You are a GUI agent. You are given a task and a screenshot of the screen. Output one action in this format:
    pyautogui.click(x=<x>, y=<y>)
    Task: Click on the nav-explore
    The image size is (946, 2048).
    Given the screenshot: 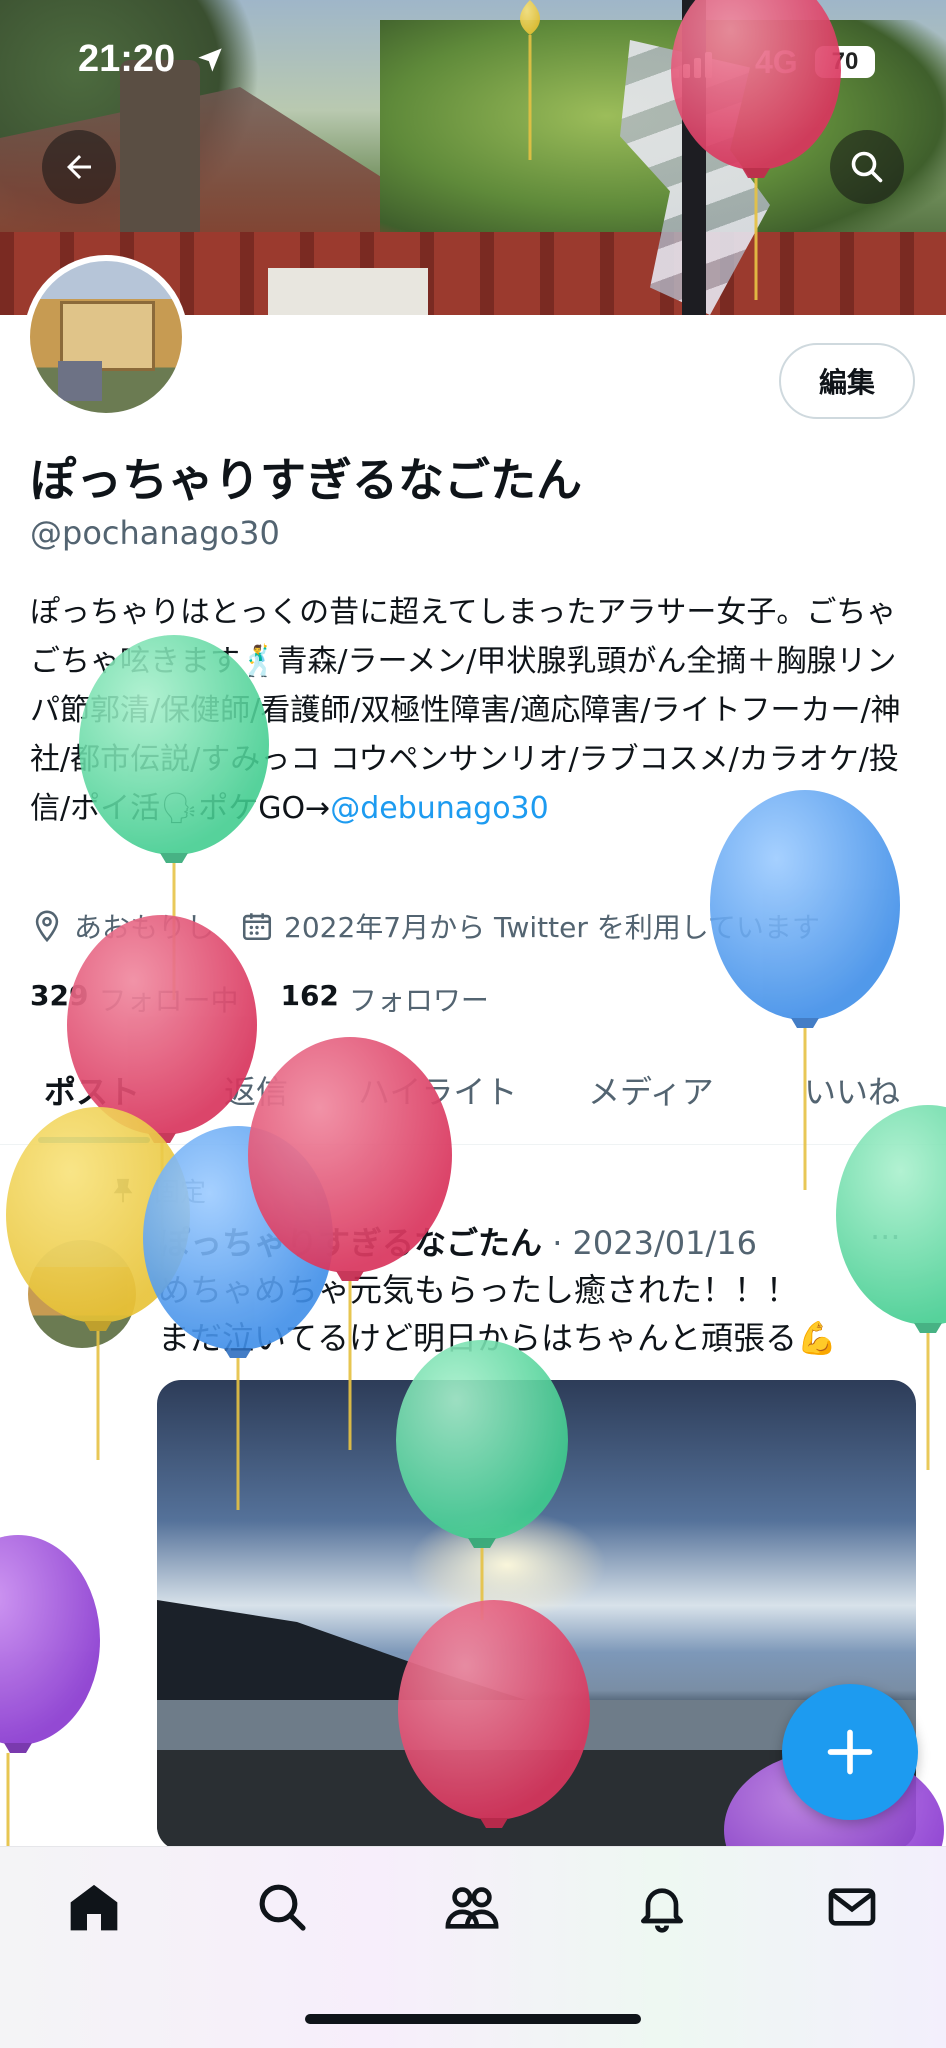 What is the action you would take?
    pyautogui.click(x=282, y=1907)
    